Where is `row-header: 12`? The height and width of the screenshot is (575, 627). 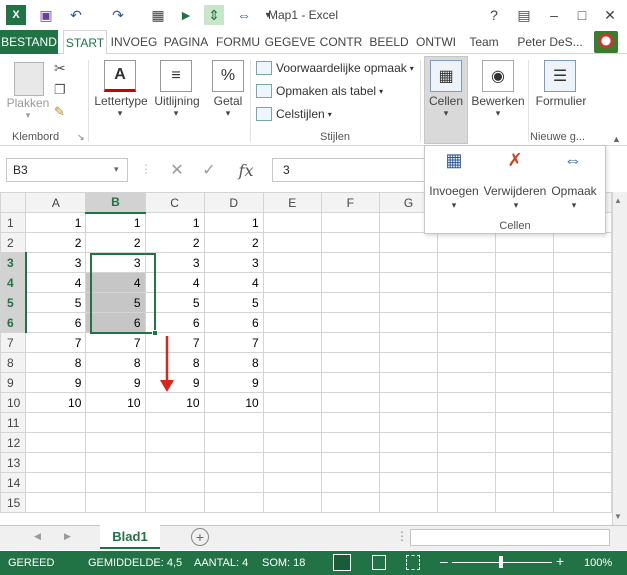 row-header: 12 is located at coordinates (13, 442).